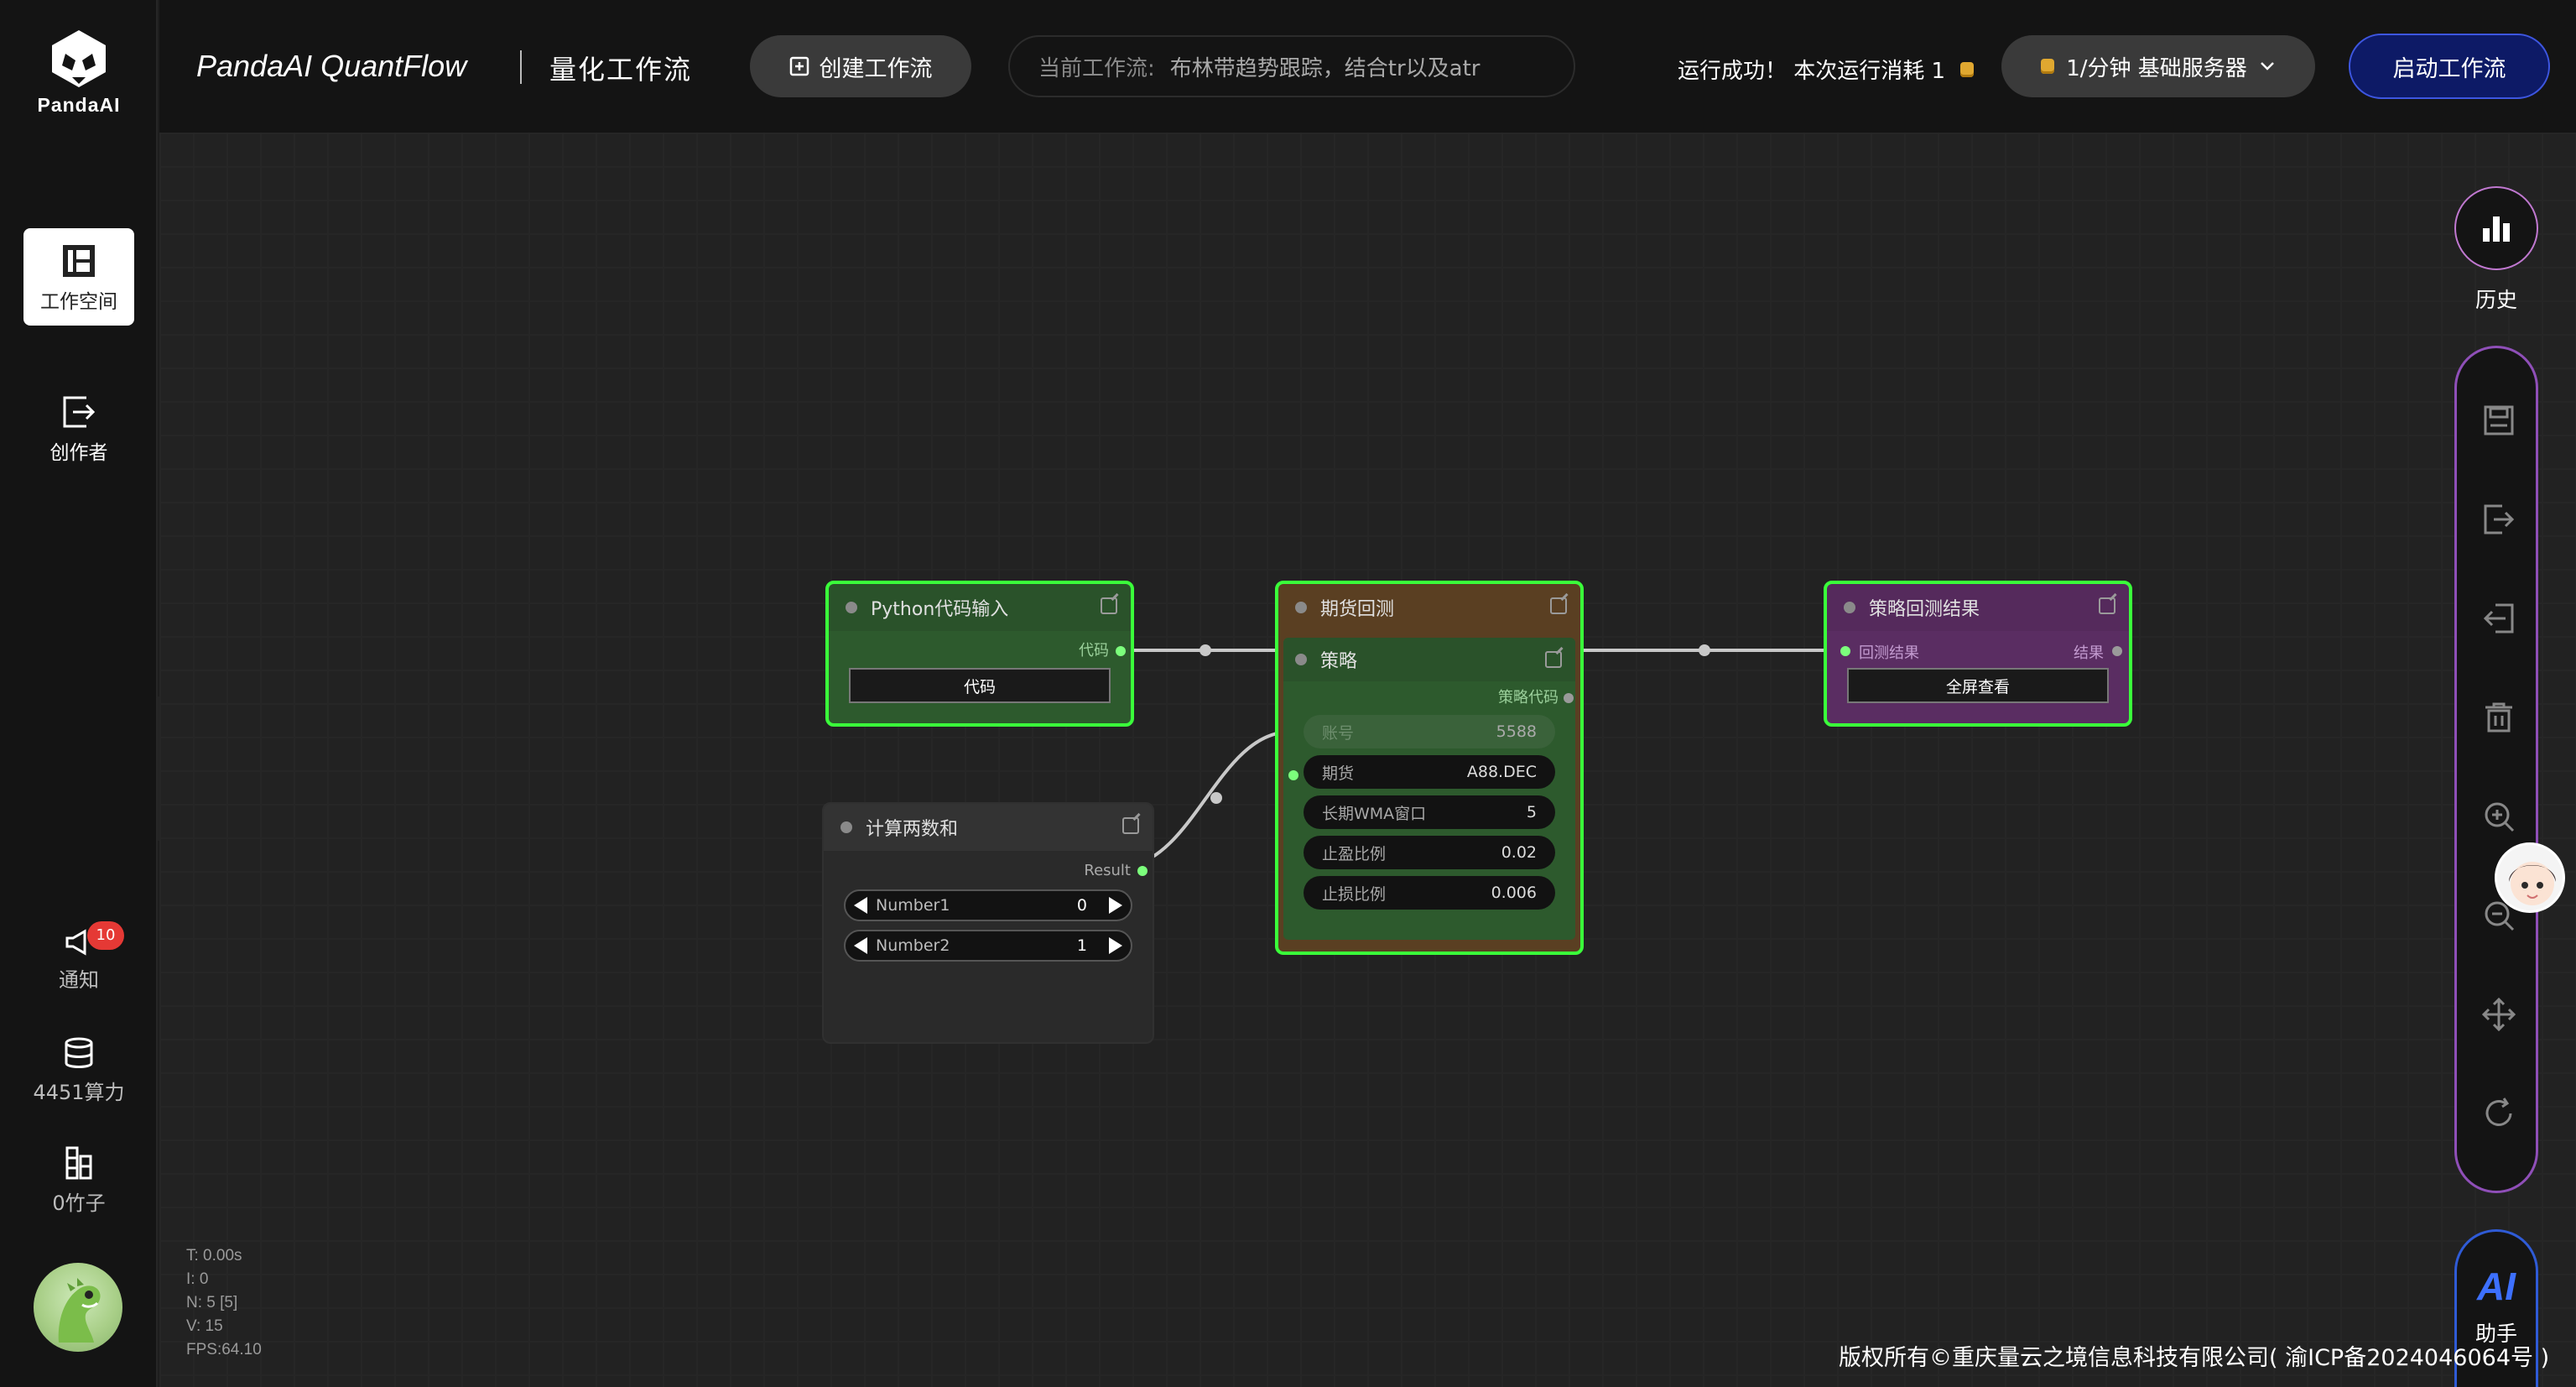 Image resolution: width=2576 pixels, height=1387 pixels. What do you see at coordinates (1429, 853) in the screenshot?
I see `field-take-profit: 止盈比例 0.02` at bounding box center [1429, 853].